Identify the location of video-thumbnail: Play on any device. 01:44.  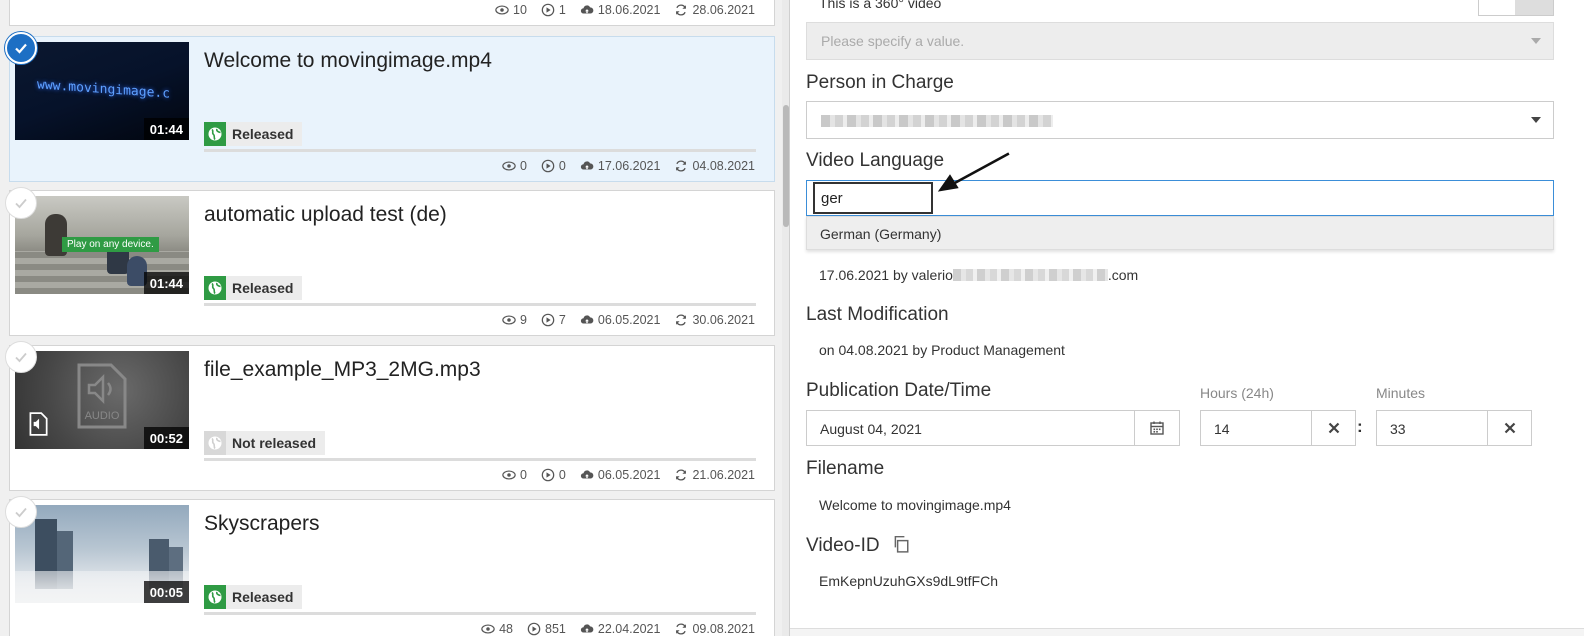
(102, 245).